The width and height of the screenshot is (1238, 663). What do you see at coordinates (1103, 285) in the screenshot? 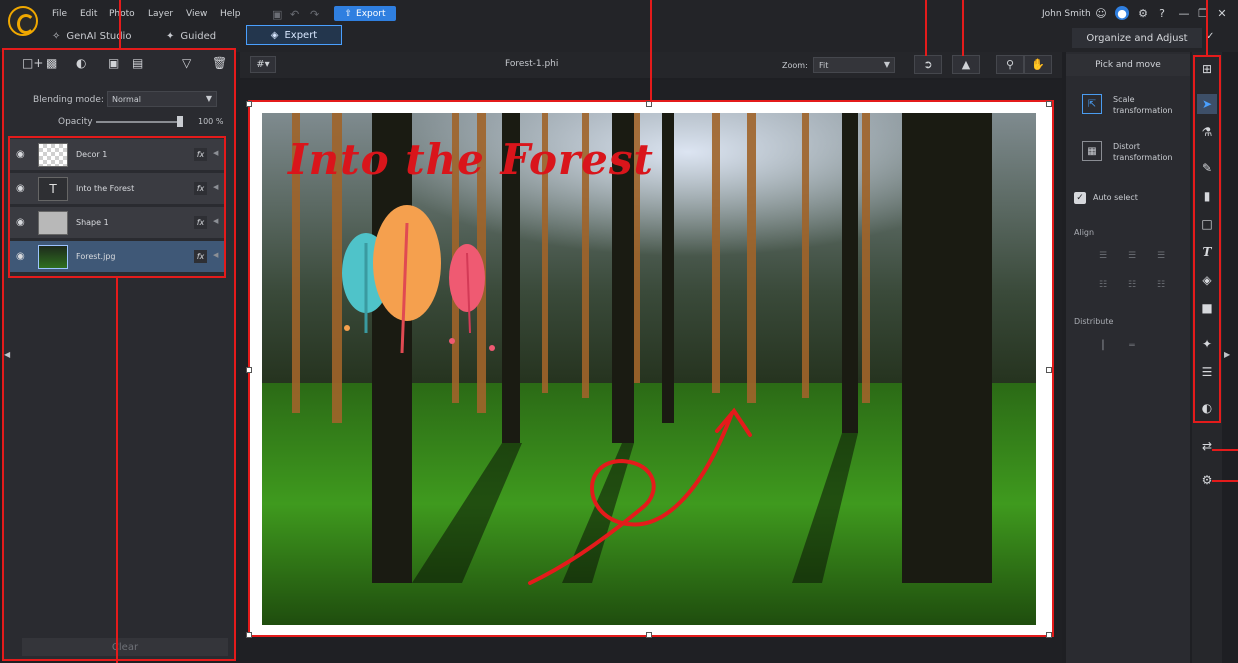
I see `align-top-icon: ☷` at bounding box center [1103, 285].